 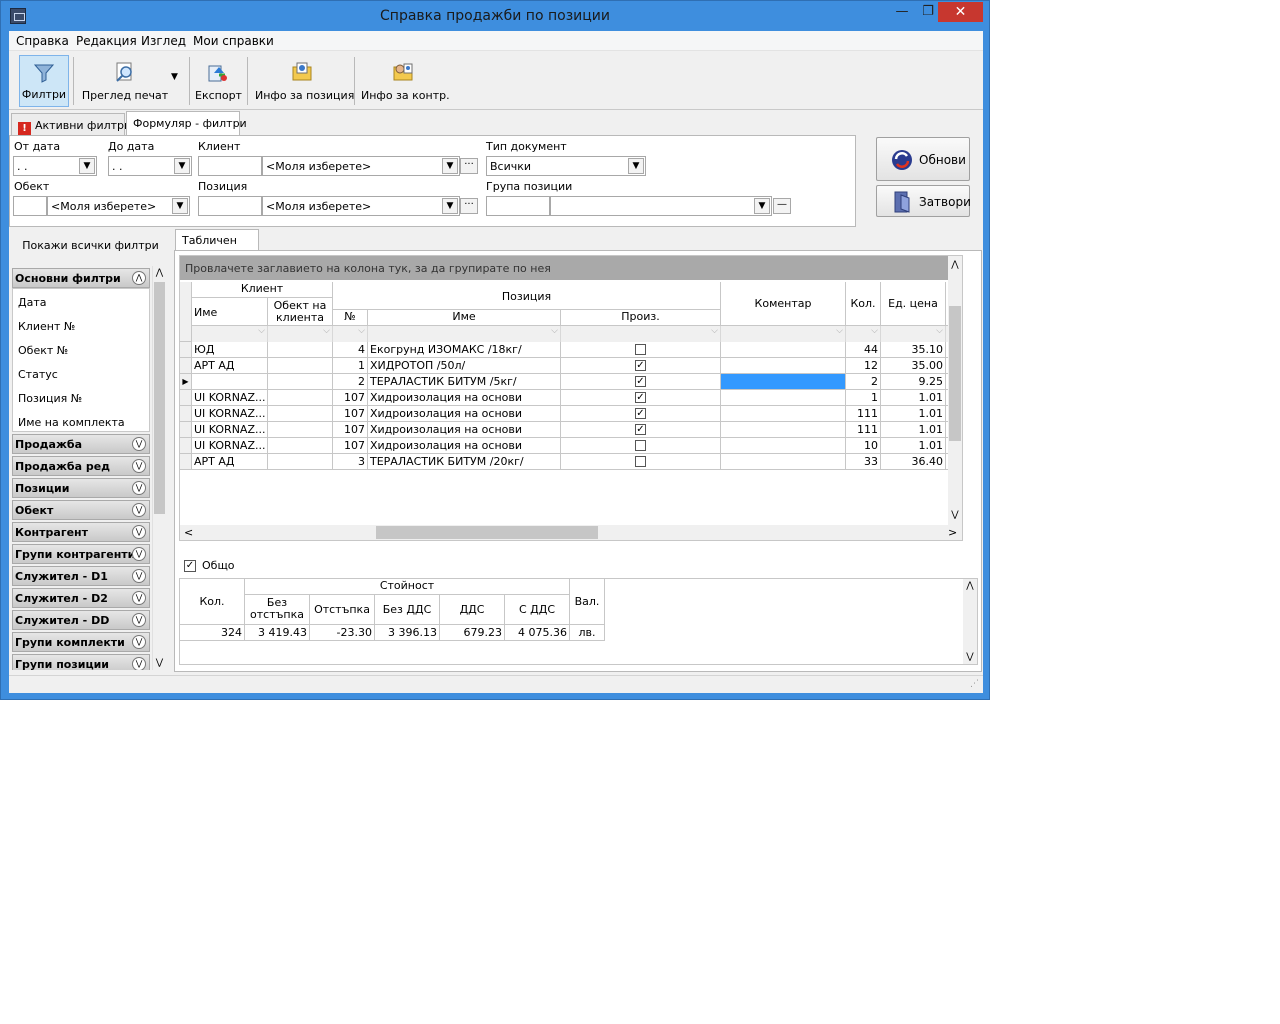 I want to click on object-code-input, so click(x=30, y=206).